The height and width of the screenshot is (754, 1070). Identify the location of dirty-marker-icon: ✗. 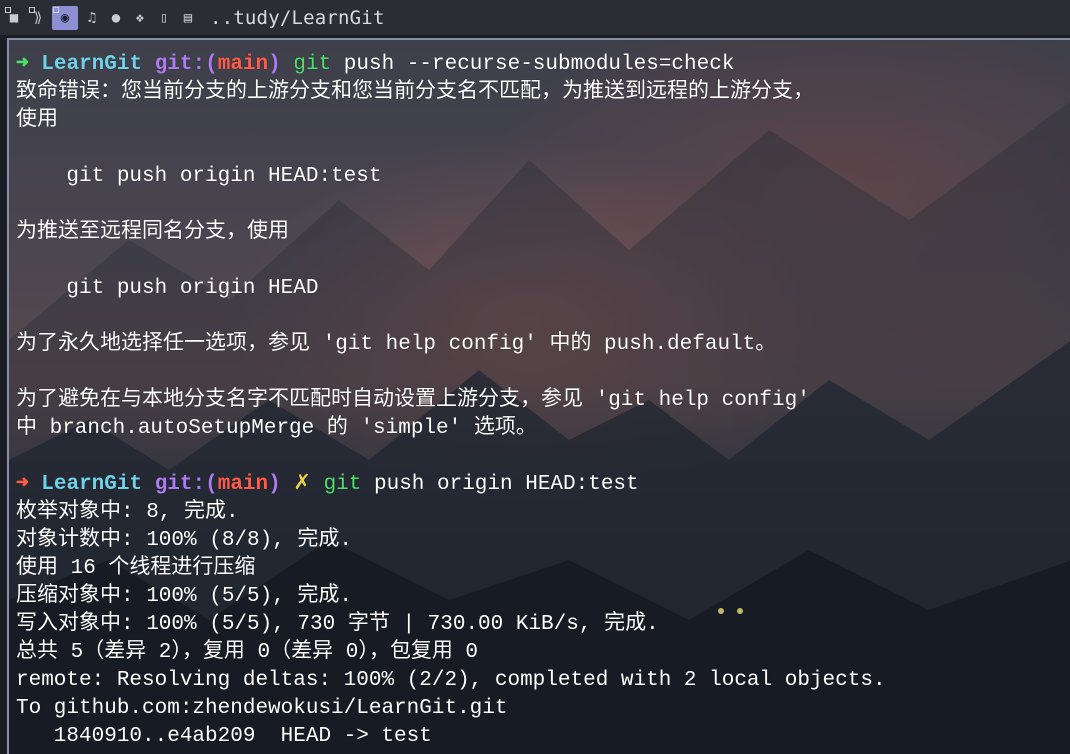
(302, 484).